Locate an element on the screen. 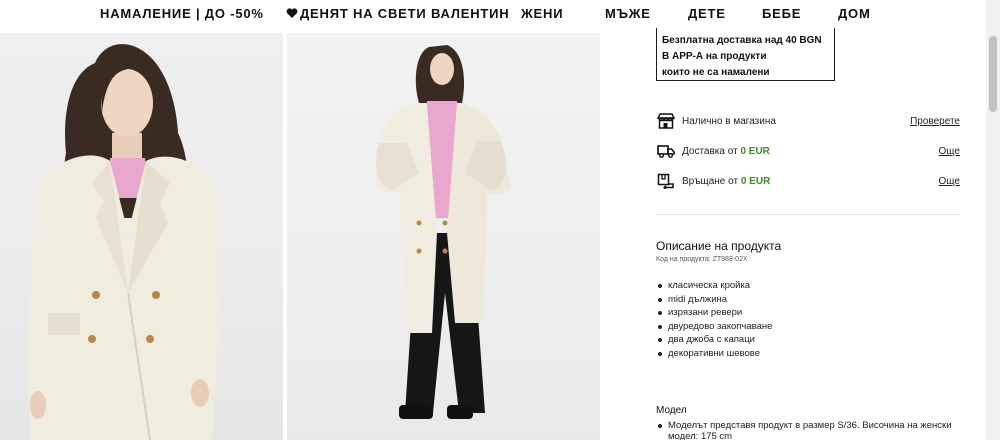 Image resolution: width=1000 pixels, height=440 pixels. nav-item-valentine: ДЕНЯТ НА СВЕТИ ВАЛЕНТИН is located at coordinates (398, 13).